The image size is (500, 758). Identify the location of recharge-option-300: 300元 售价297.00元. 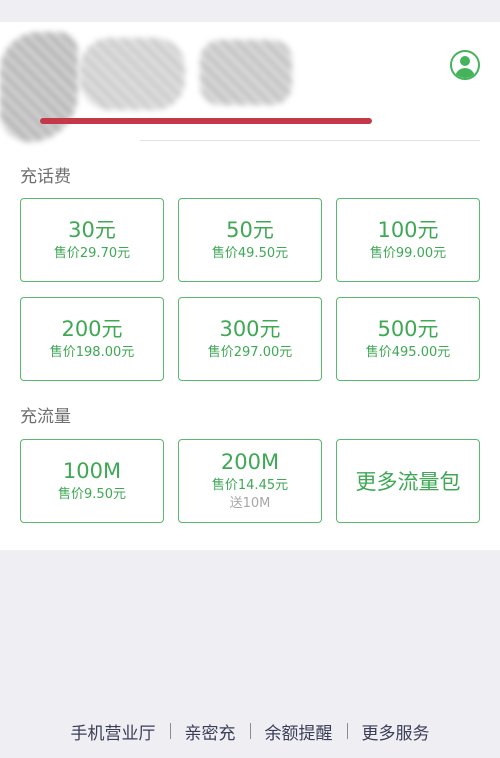
(250, 339).